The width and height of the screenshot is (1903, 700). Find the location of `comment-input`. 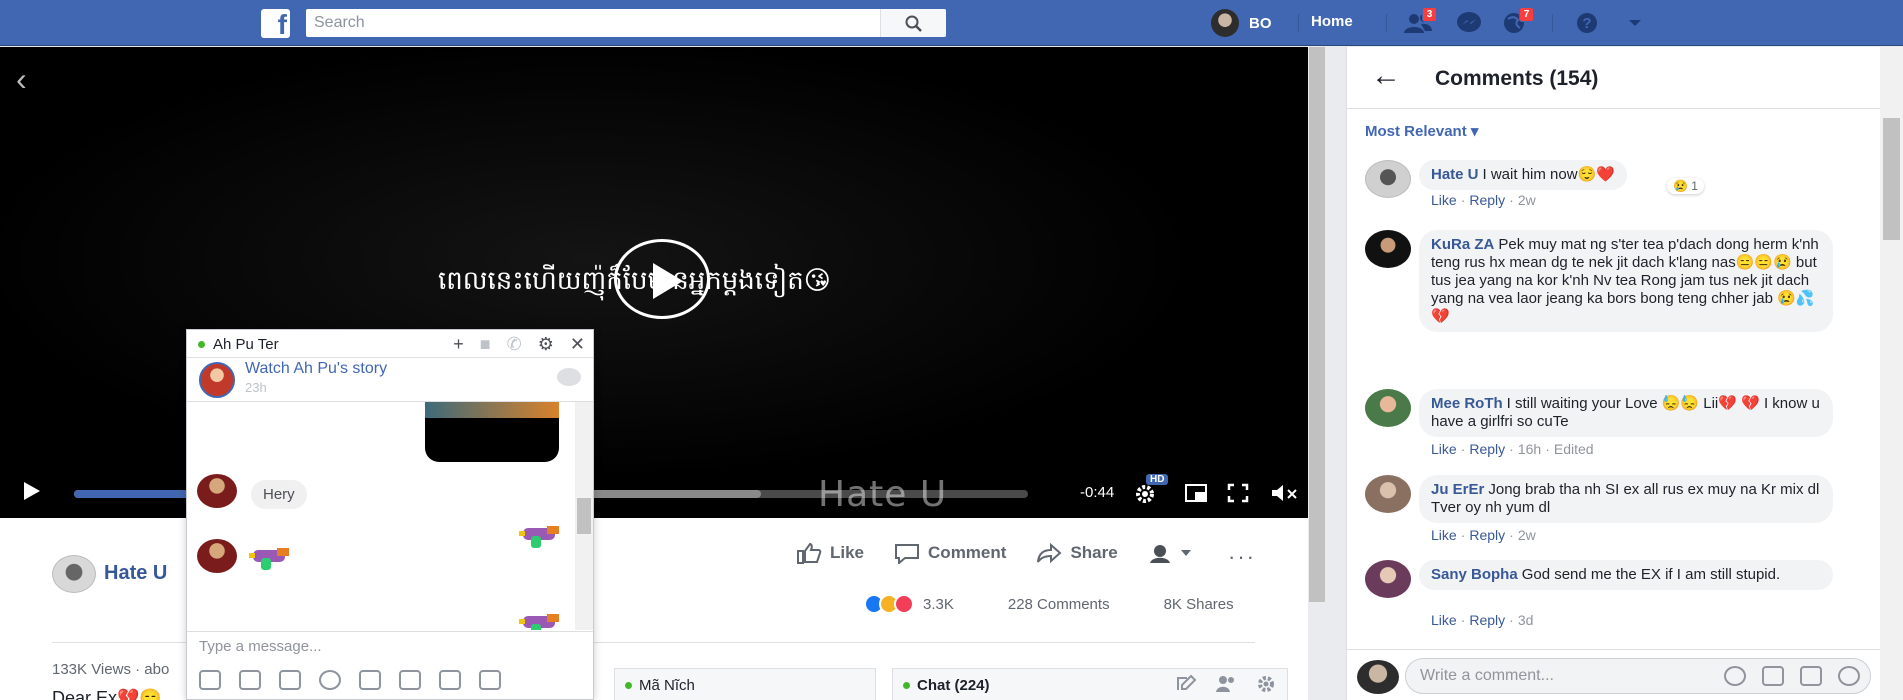

comment-input is located at coordinates (1556, 676).